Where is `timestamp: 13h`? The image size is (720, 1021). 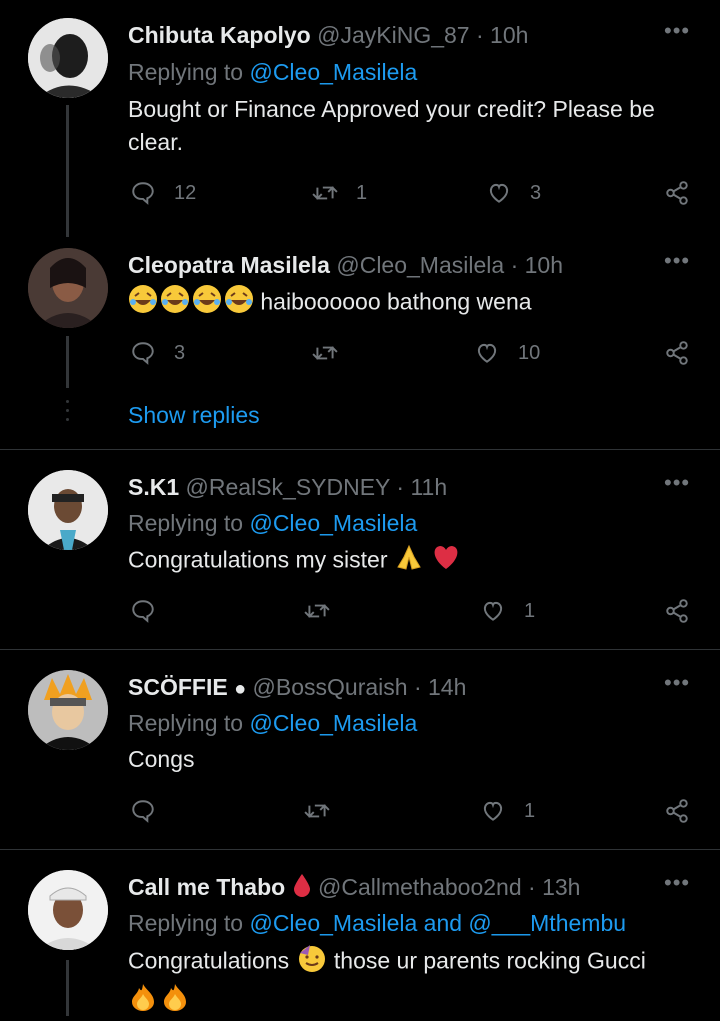 timestamp: 13h is located at coordinates (561, 887).